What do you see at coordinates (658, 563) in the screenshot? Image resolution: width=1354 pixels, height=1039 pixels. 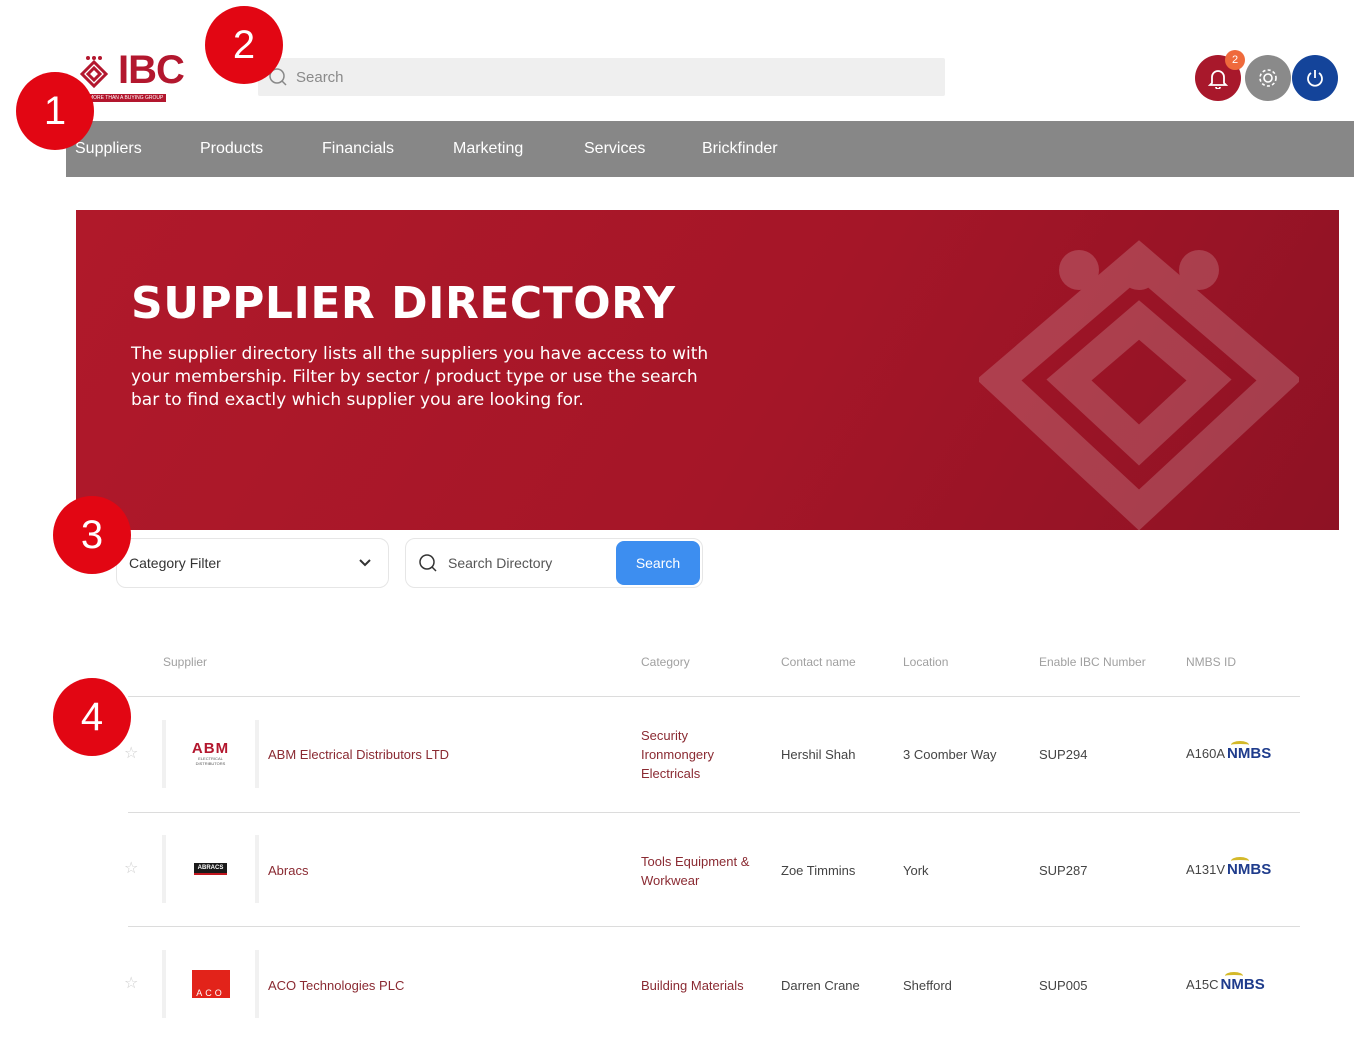 I see `search-button: Search` at bounding box center [658, 563].